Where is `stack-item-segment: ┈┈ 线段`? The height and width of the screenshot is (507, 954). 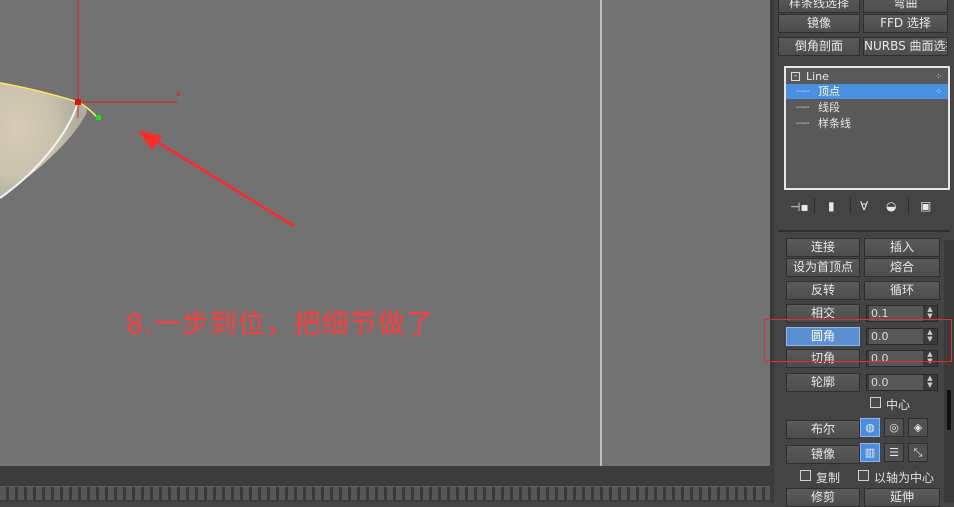 stack-item-segment: ┈┈ 线段 is located at coordinates (867, 107).